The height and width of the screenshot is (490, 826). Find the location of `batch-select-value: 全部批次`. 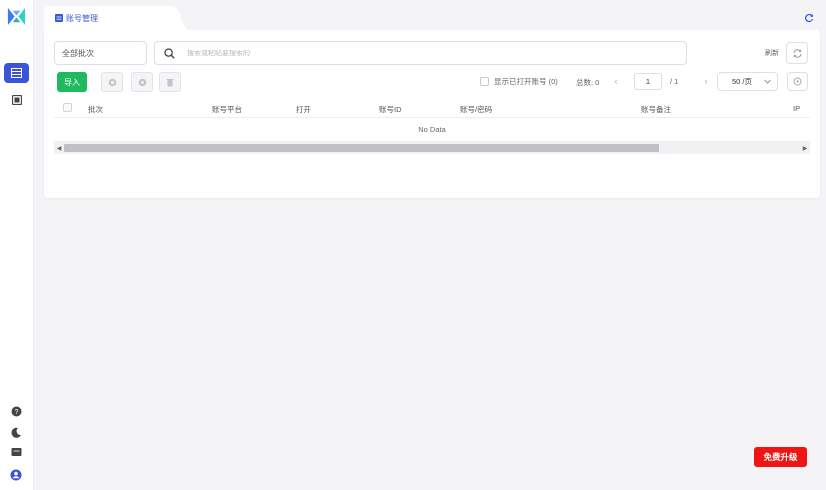

batch-select-value: 全部批次 is located at coordinates (78, 53).